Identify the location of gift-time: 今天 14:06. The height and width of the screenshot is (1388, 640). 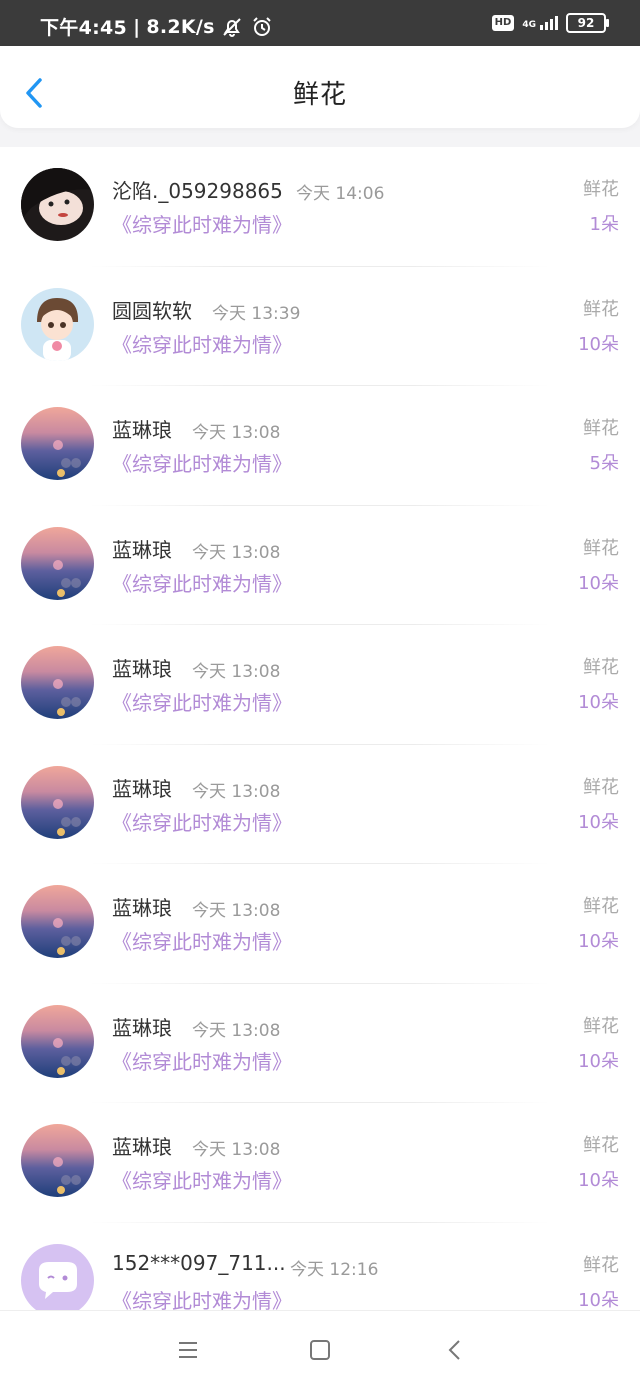
(340, 194).